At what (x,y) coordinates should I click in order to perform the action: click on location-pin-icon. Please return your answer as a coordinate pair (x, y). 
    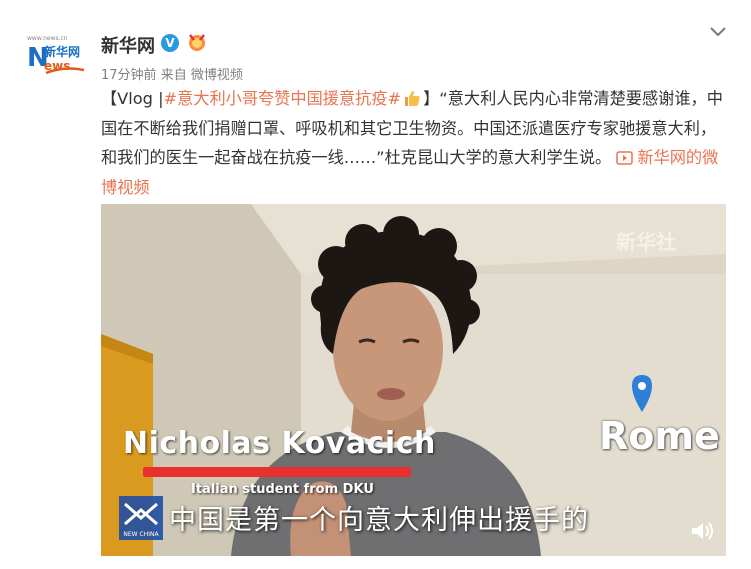
    Looking at the image, I should click on (642, 394).